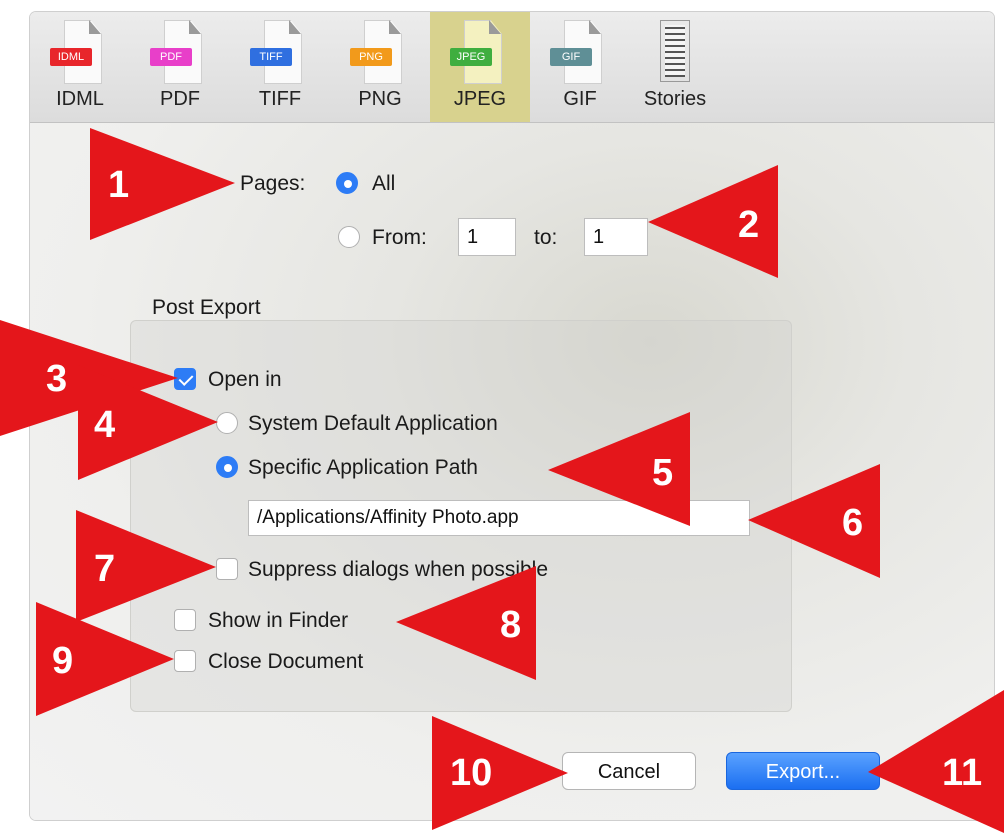 This screenshot has height=833, width=1004. I want to click on tiff-badge: TIFF, so click(271, 57).